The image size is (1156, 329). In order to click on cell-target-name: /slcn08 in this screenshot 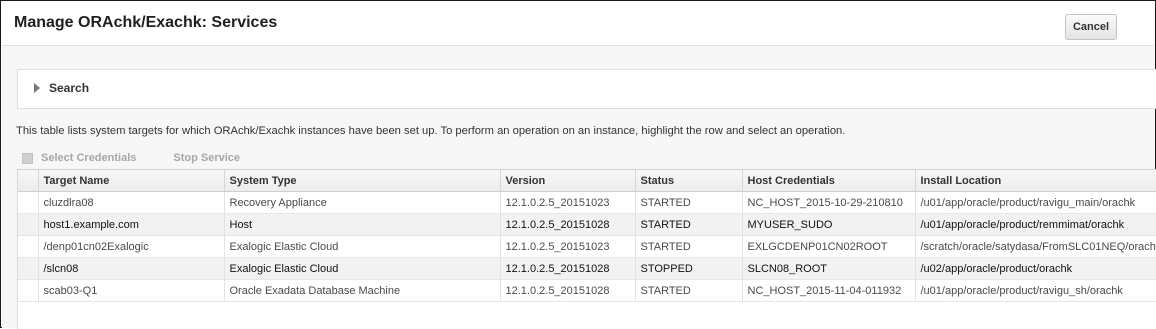, I will do `click(131, 268)`.